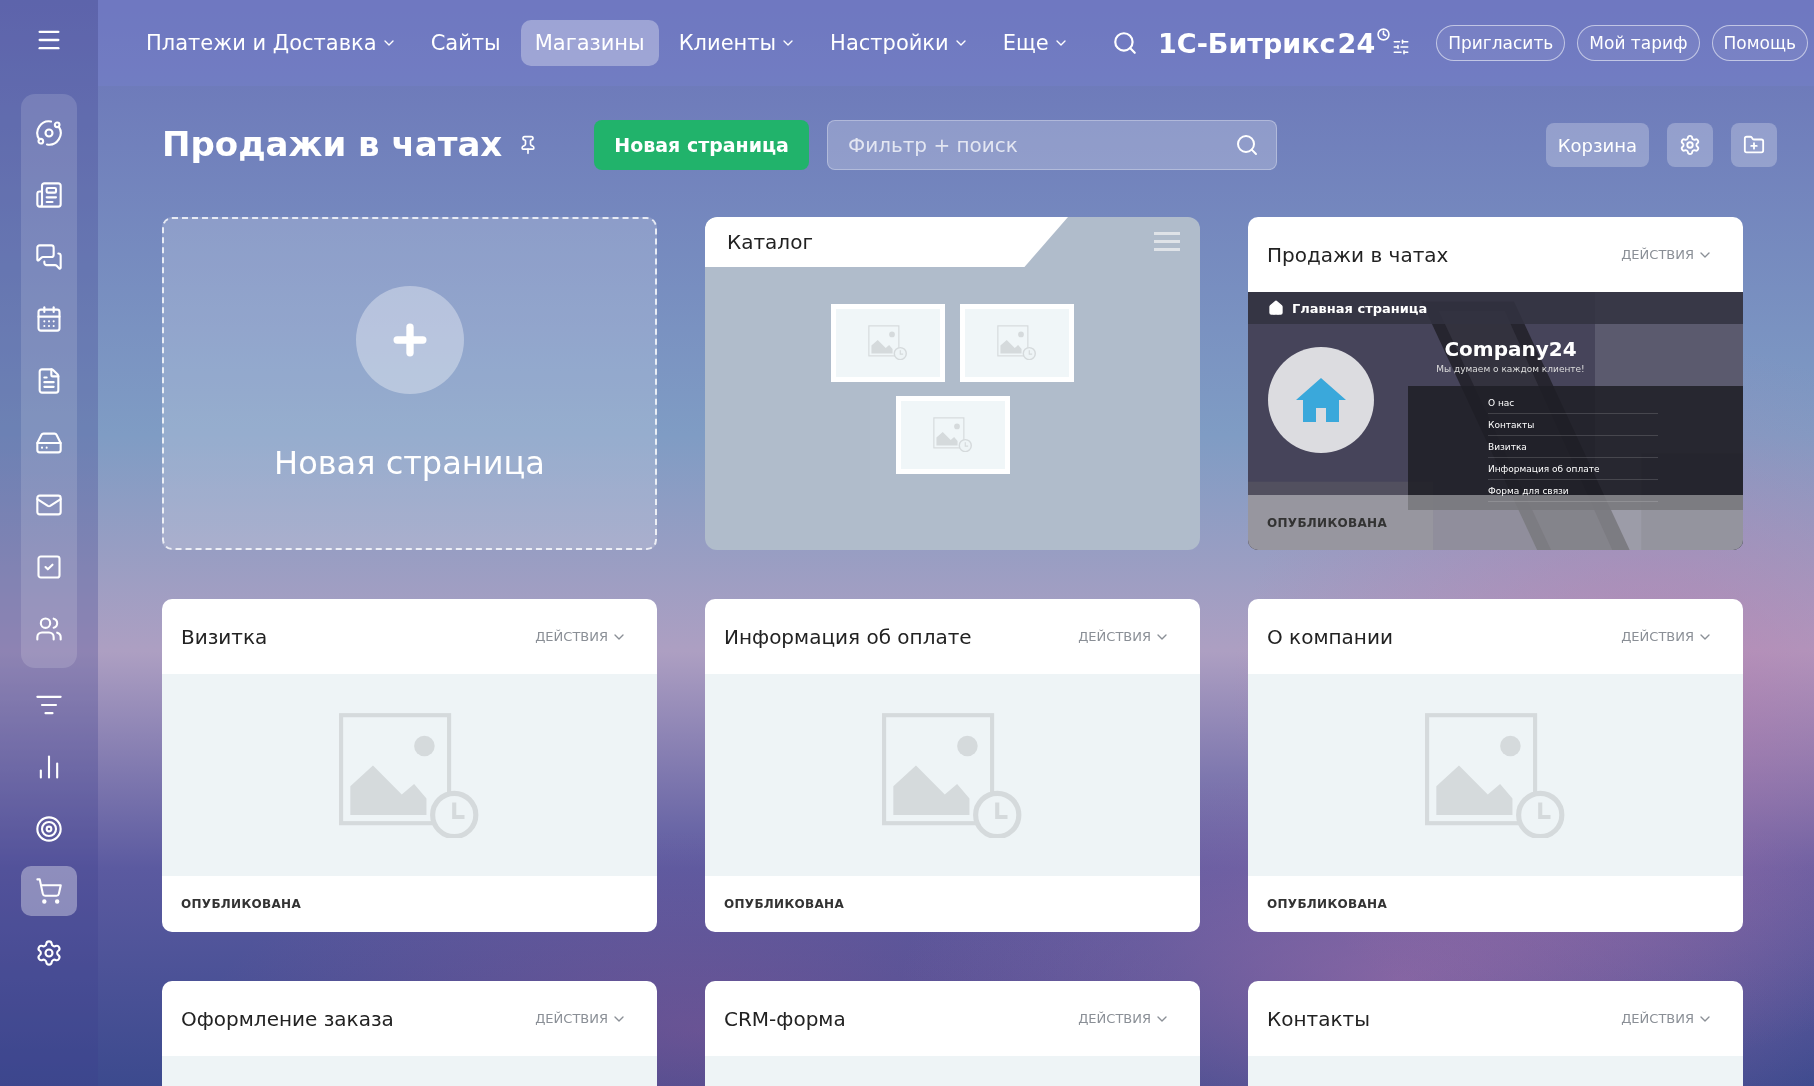  I want to click on preview-menu-item: Контакты, so click(1573, 425).